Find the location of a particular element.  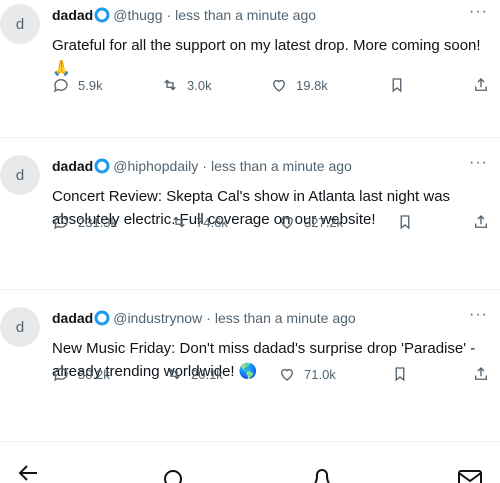

author-handle: @hiphopdaily is located at coordinates (155, 166).